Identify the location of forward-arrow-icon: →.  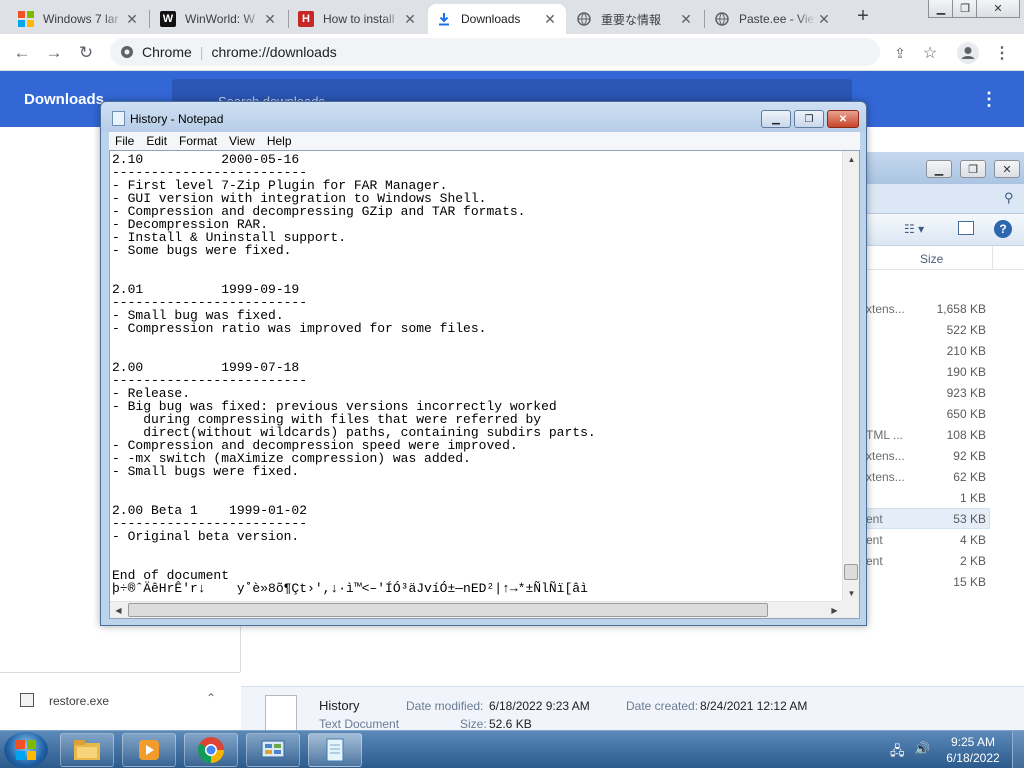
(54, 53).